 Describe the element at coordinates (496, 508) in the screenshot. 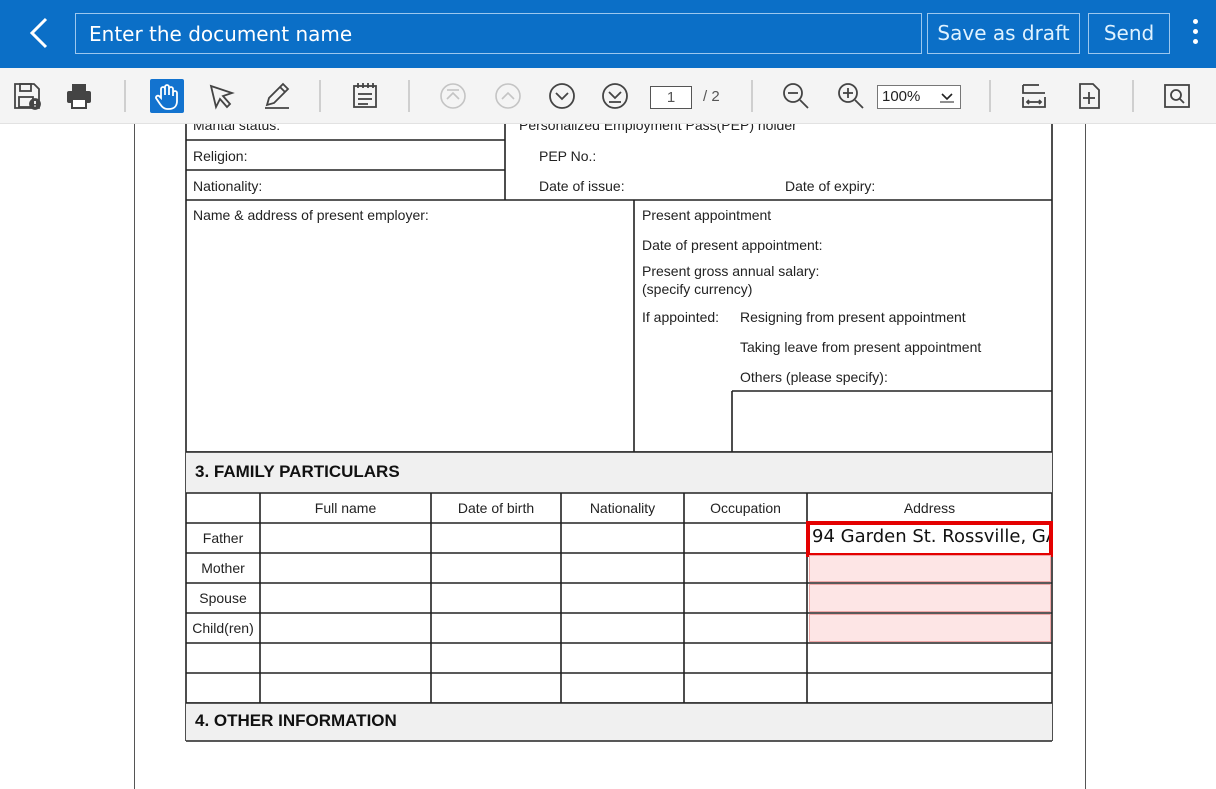

I see `column-header: Date of birth` at that location.